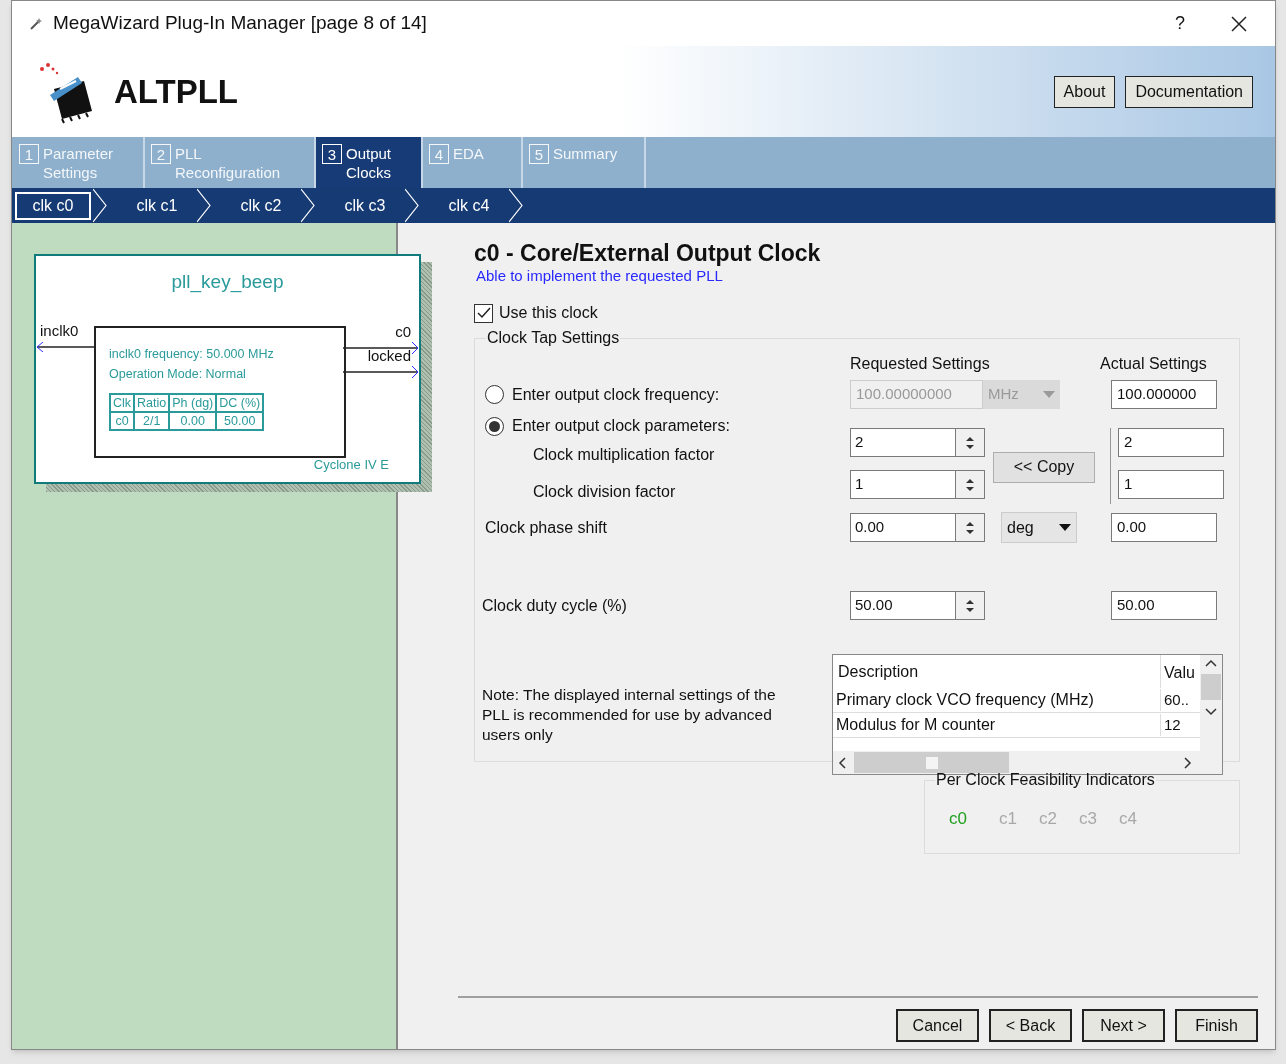 The height and width of the screenshot is (1064, 1286). What do you see at coordinates (916, 725) in the screenshot?
I see `table-cell-text: Modulus for M counter` at bounding box center [916, 725].